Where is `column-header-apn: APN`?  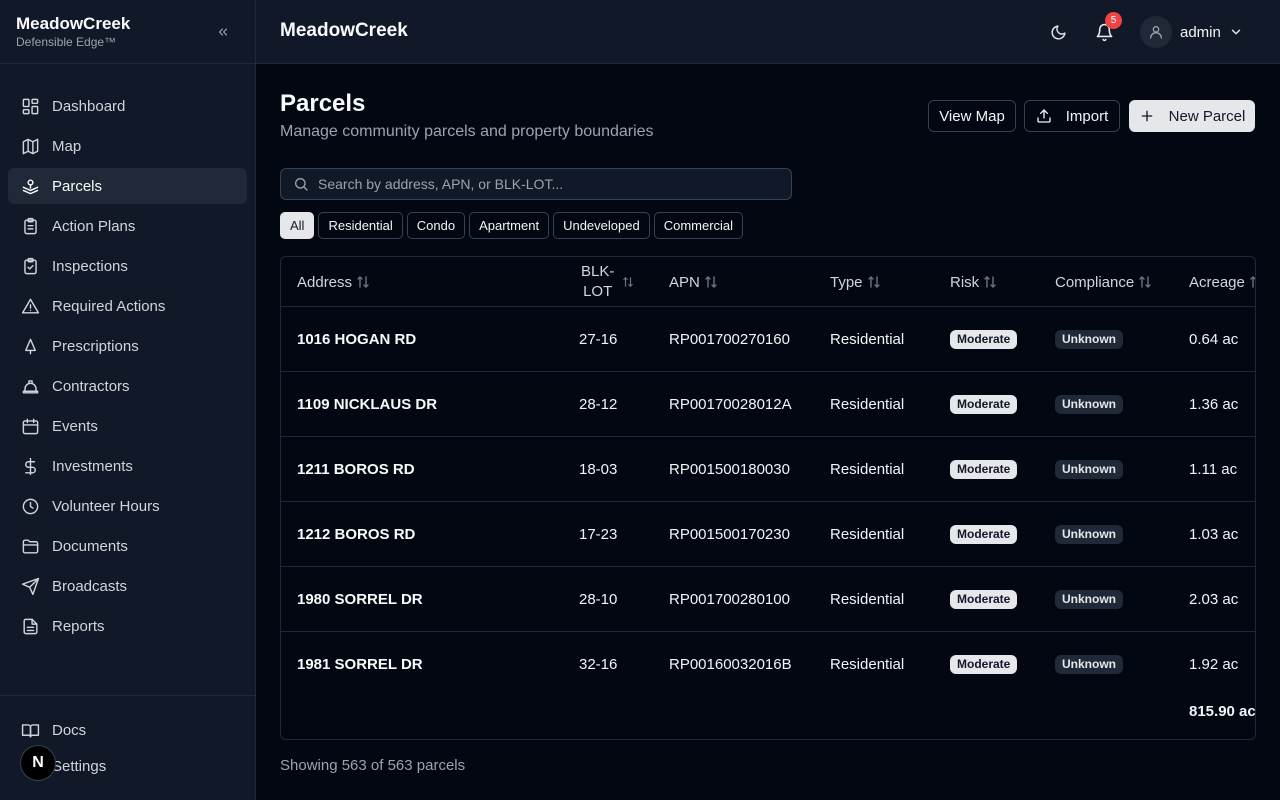 column-header-apn: APN is located at coordinates (693, 282).